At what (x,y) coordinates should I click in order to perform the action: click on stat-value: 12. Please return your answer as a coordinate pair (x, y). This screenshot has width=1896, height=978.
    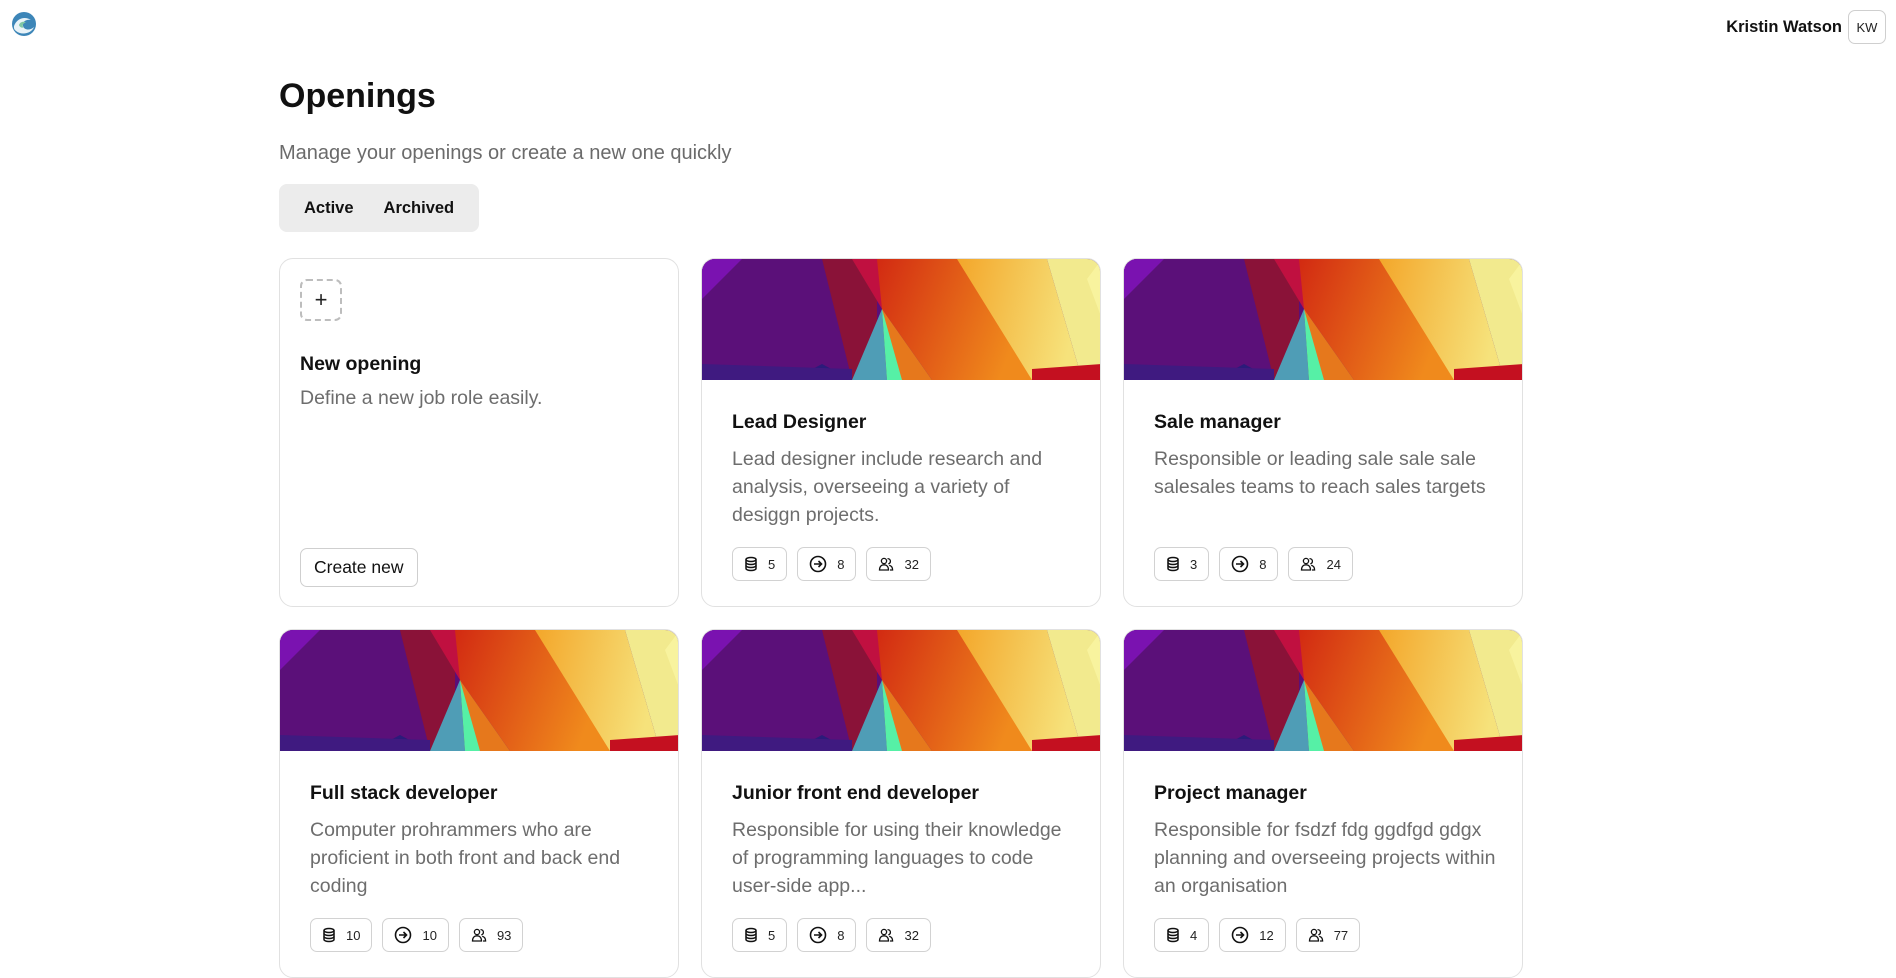
    Looking at the image, I should click on (1266, 935).